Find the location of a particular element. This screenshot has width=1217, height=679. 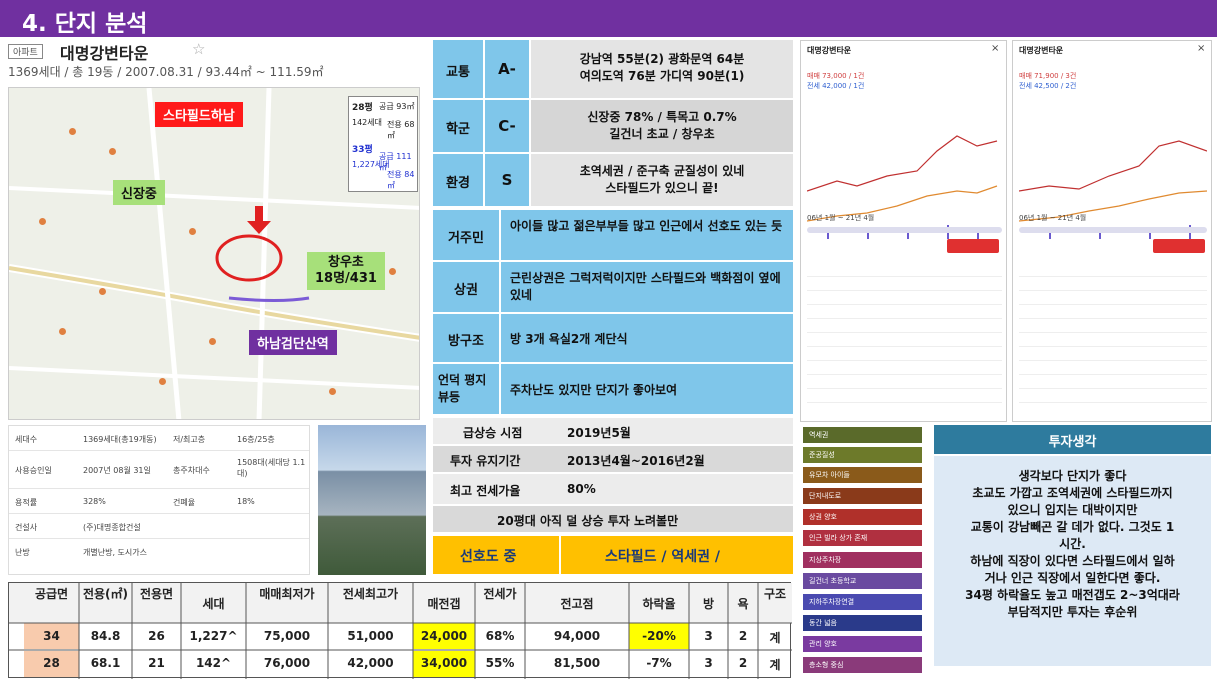

feature-item: 단지내도로 is located at coordinates (862, 496).